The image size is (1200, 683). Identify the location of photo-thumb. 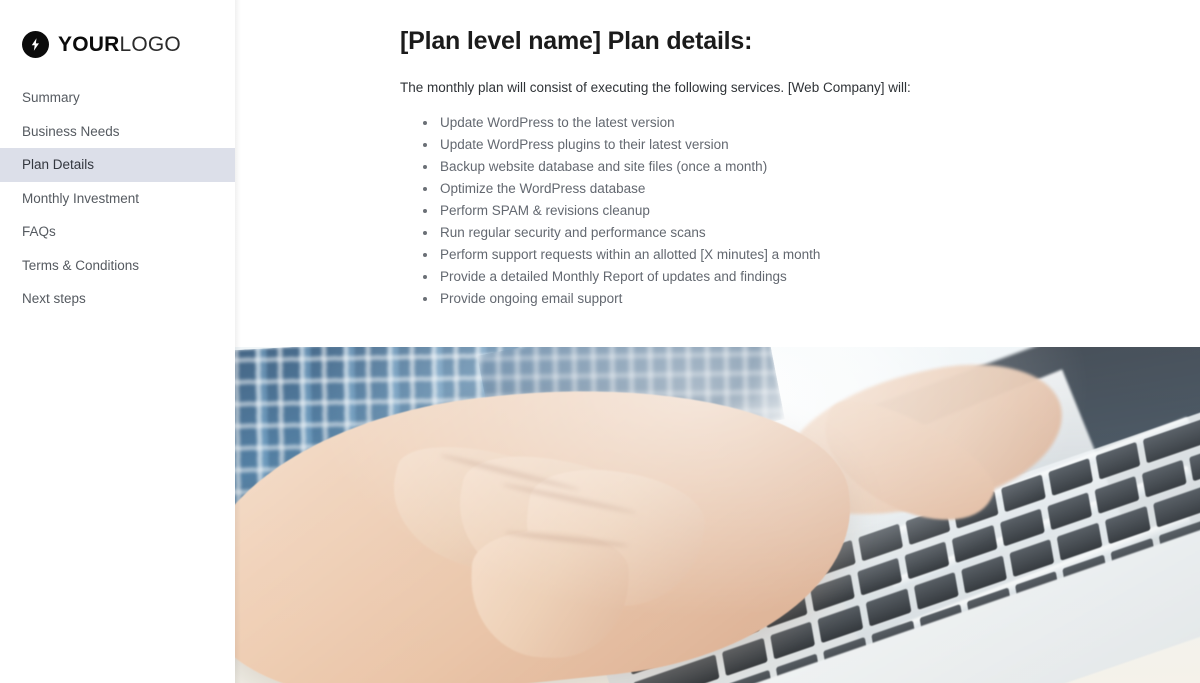
(550, 594).